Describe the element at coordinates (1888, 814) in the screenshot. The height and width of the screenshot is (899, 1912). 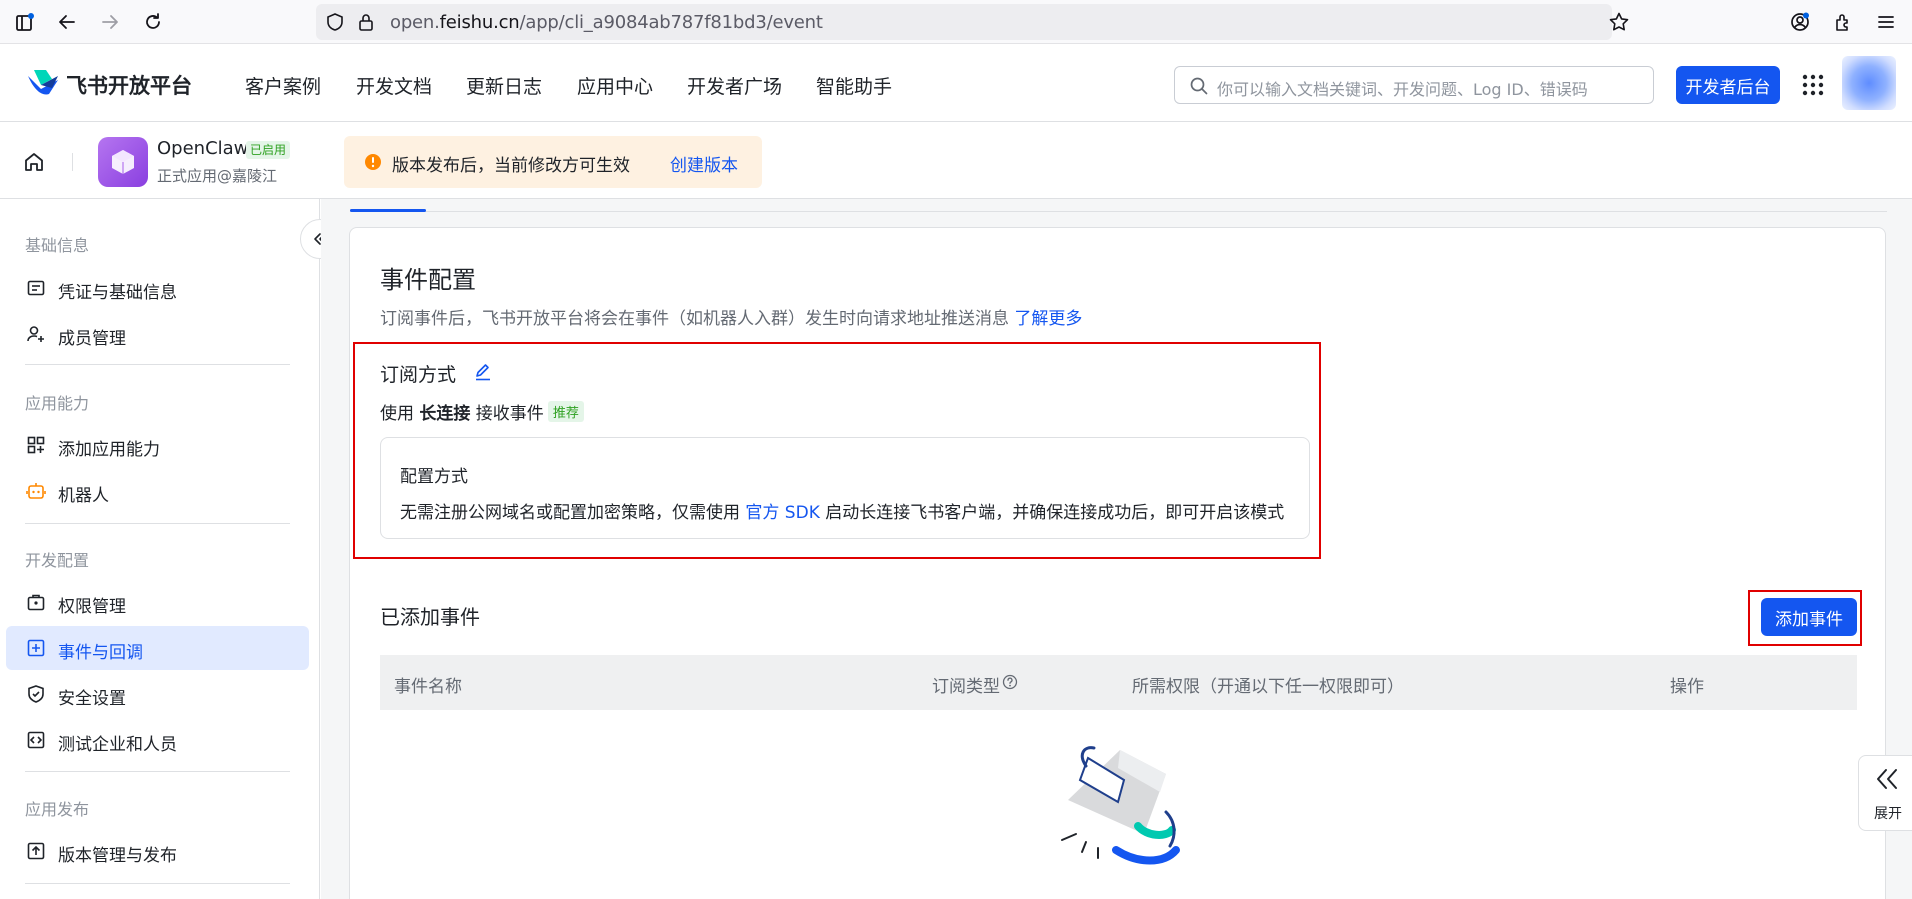
I see `expand-label: 展开` at that location.